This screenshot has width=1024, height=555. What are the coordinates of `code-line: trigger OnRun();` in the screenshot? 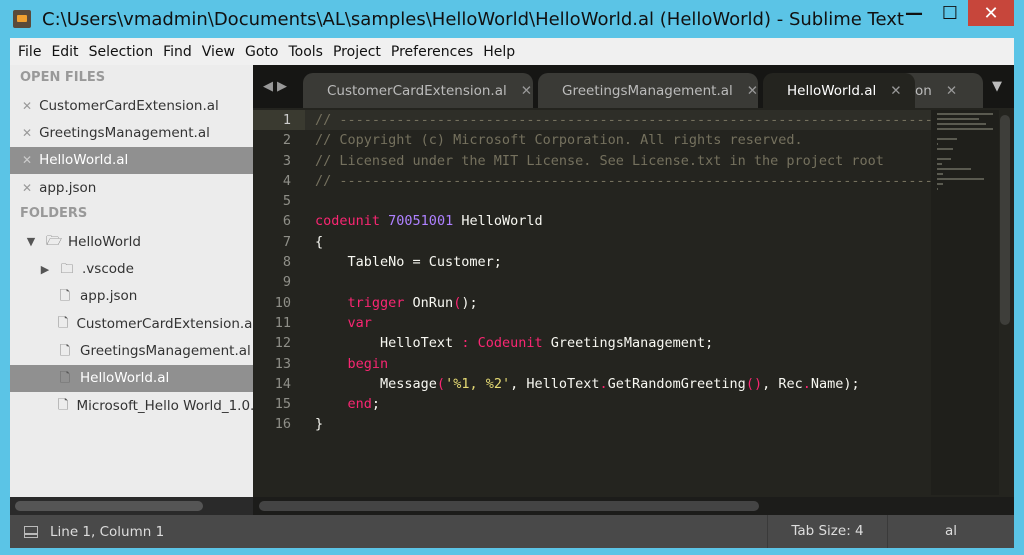 It's located at (623, 303).